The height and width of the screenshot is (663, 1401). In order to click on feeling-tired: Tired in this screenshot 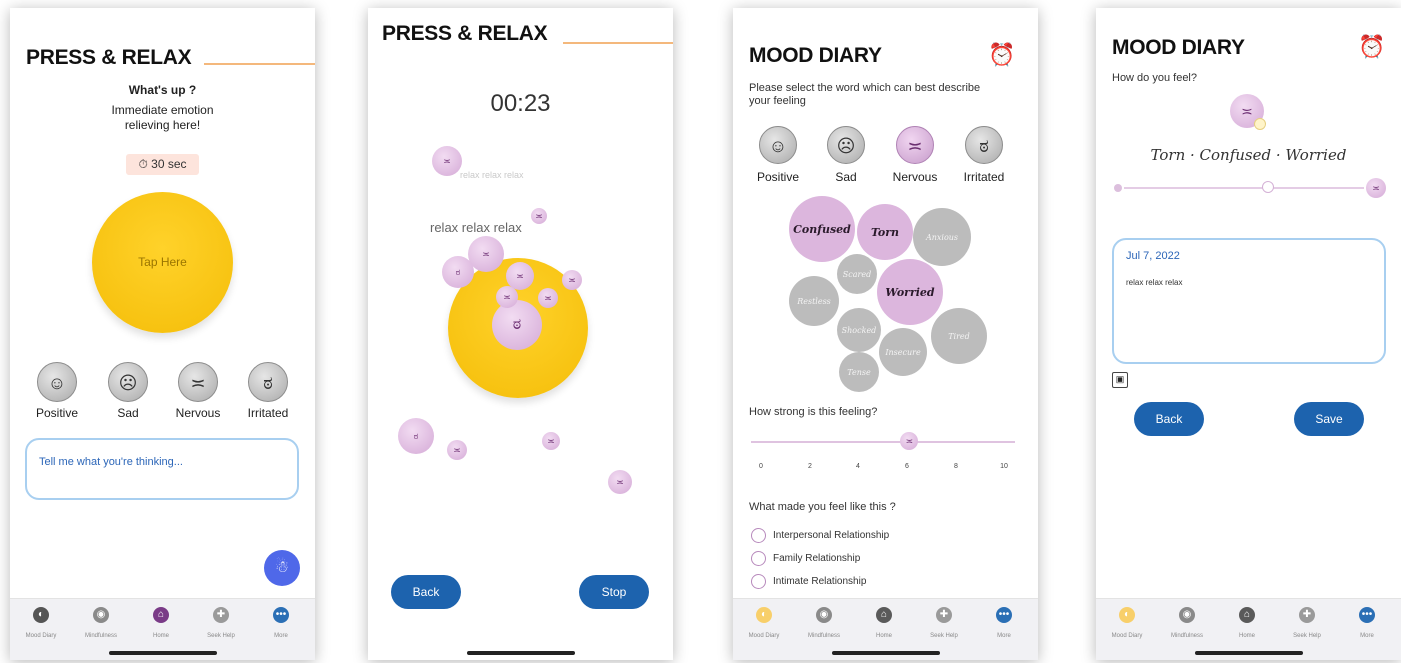, I will do `click(959, 336)`.